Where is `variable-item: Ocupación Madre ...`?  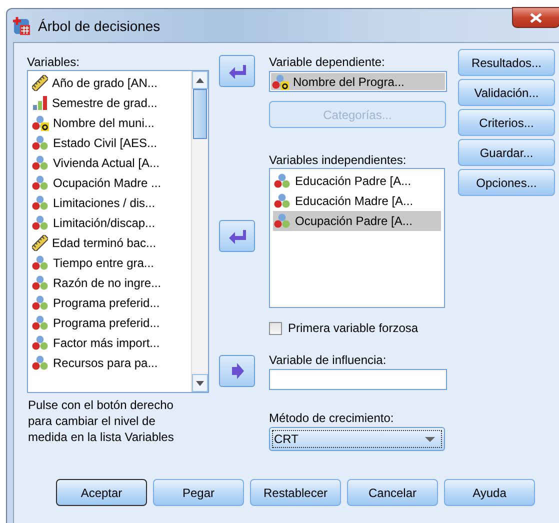
variable-item: Ocupación Madre ... is located at coordinates (109, 183).